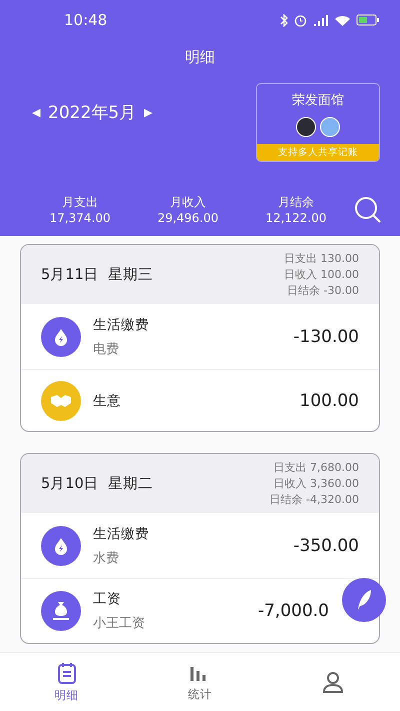 The height and width of the screenshot is (711, 400). What do you see at coordinates (326, 336) in the screenshot?
I see `entry-amount: -130.00` at bounding box center [326, 336].